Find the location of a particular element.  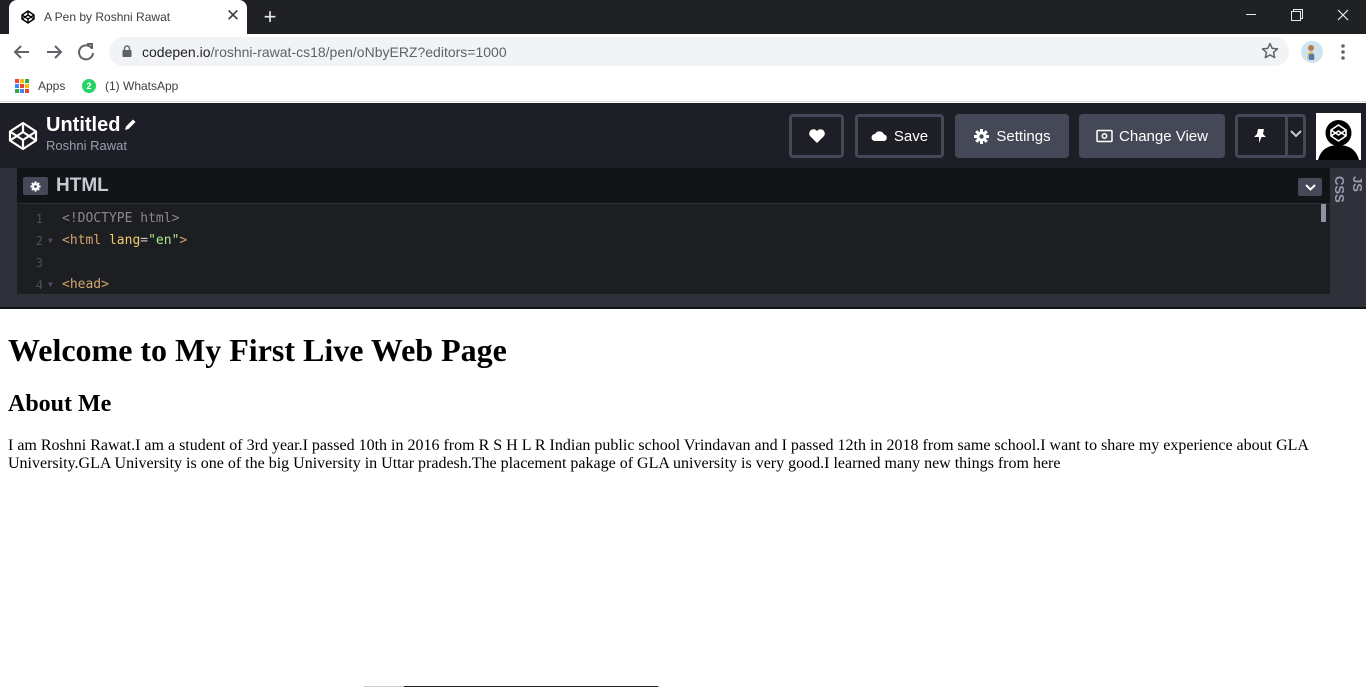

editor-collapse-button is located at coordinates (1310, 187).